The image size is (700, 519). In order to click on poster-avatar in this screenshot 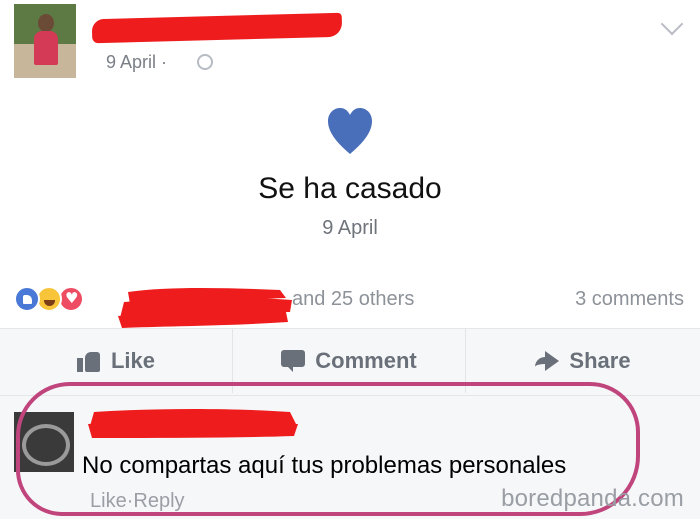, I will do `click(45, 41)`.